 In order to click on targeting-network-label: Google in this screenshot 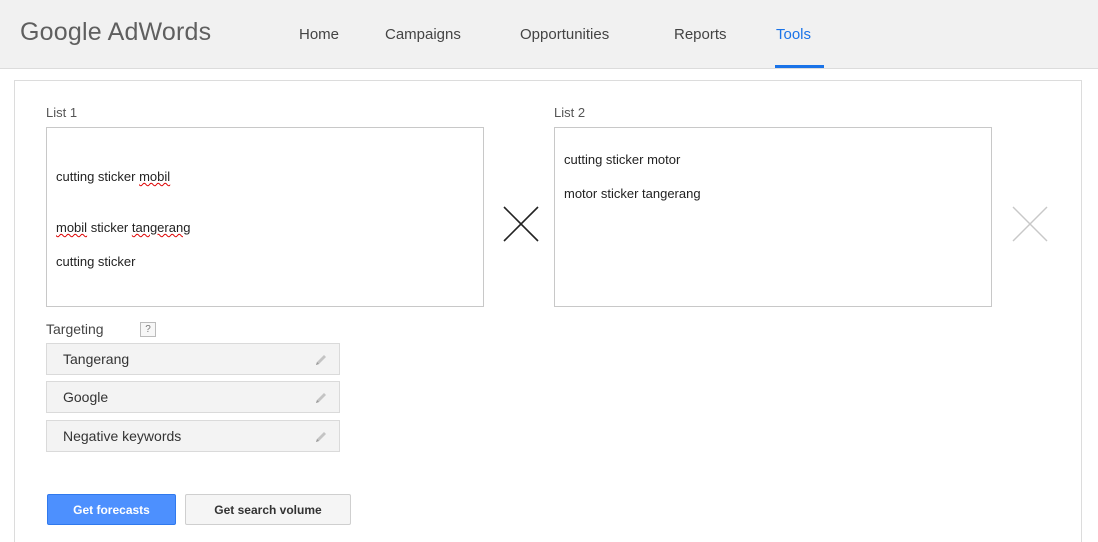, I will do `click(86, 397)`.